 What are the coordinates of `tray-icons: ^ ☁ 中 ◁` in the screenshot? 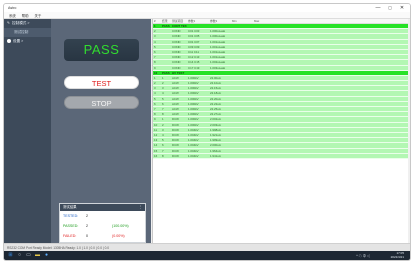 It's located at (363, 255).